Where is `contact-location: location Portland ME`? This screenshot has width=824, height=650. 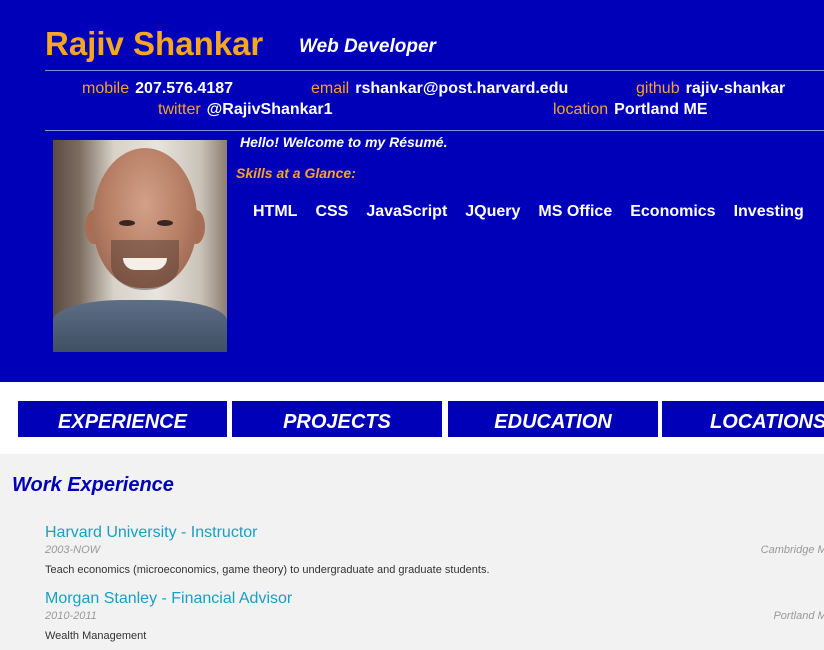
contact-location: location Portland ME is located at coordinates (630, 110).